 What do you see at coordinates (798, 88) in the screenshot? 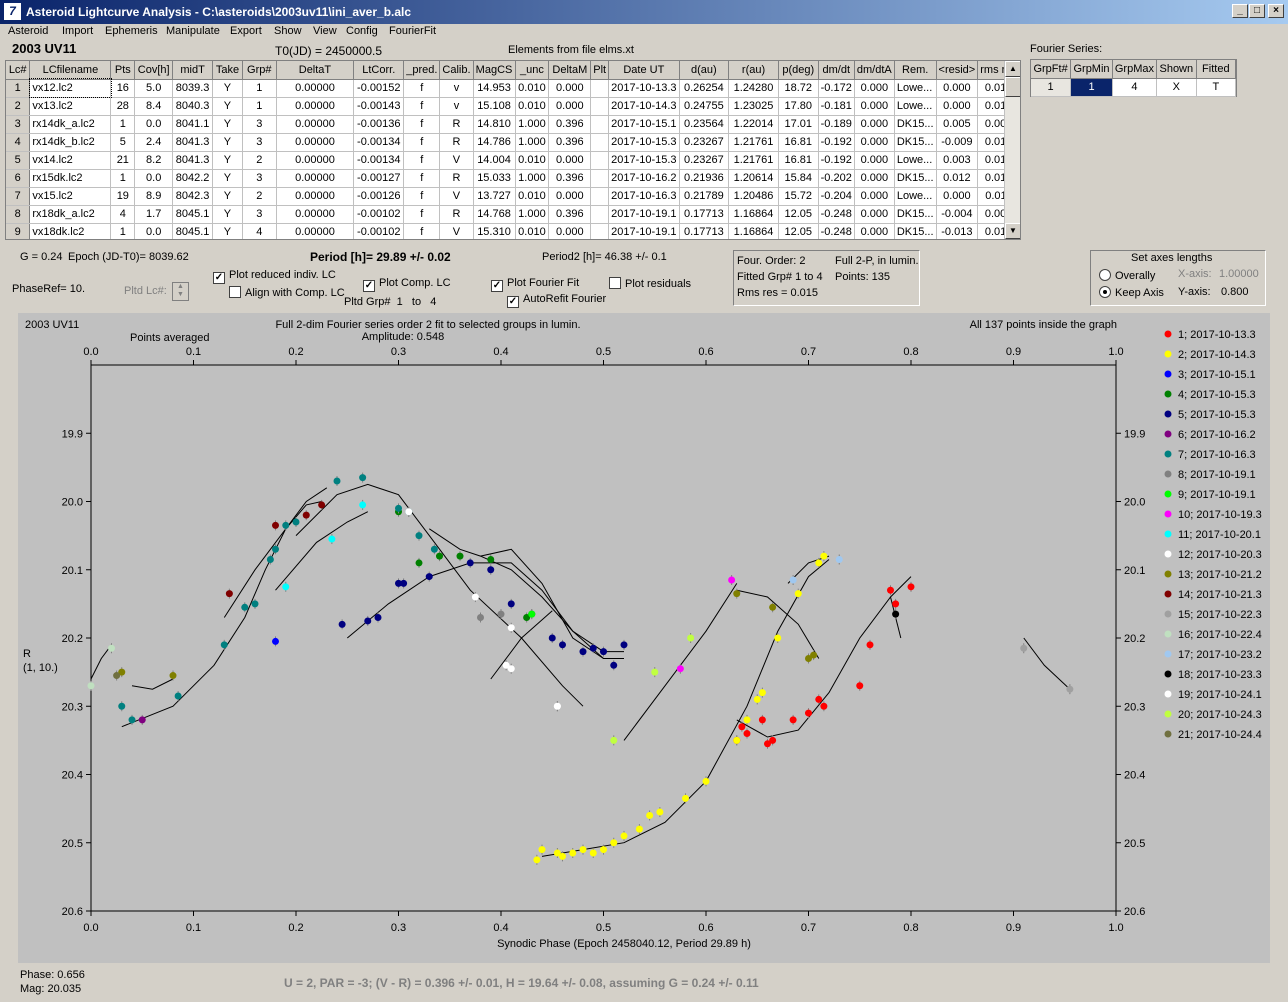
I see `table-cell: 18.72` at bounding box center [798, 88].